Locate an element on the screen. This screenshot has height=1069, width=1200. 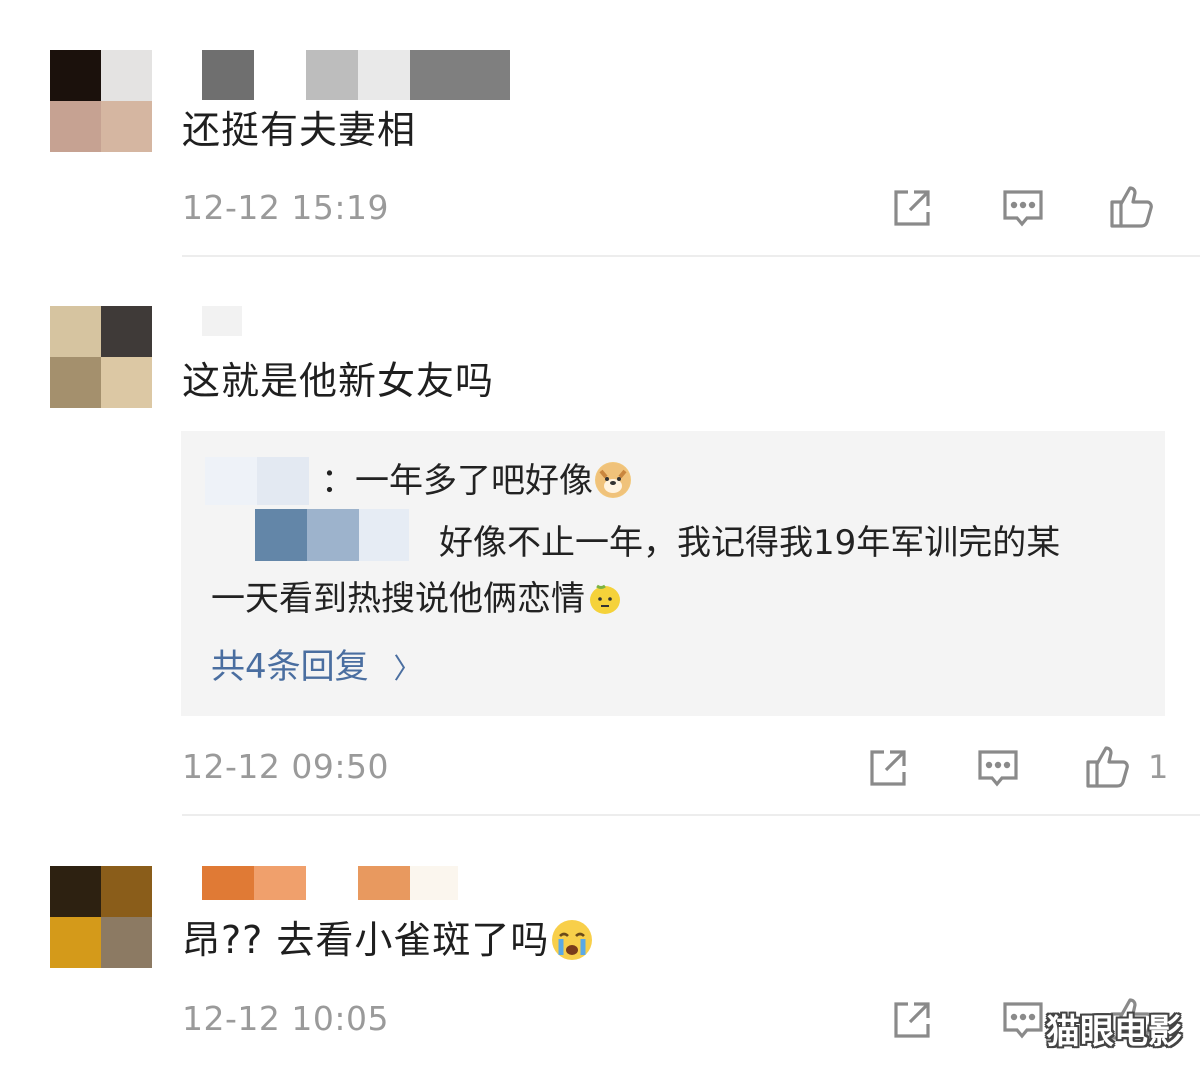
comment-text: 还挺有夫妻相 is located at coordinates (299, 130).